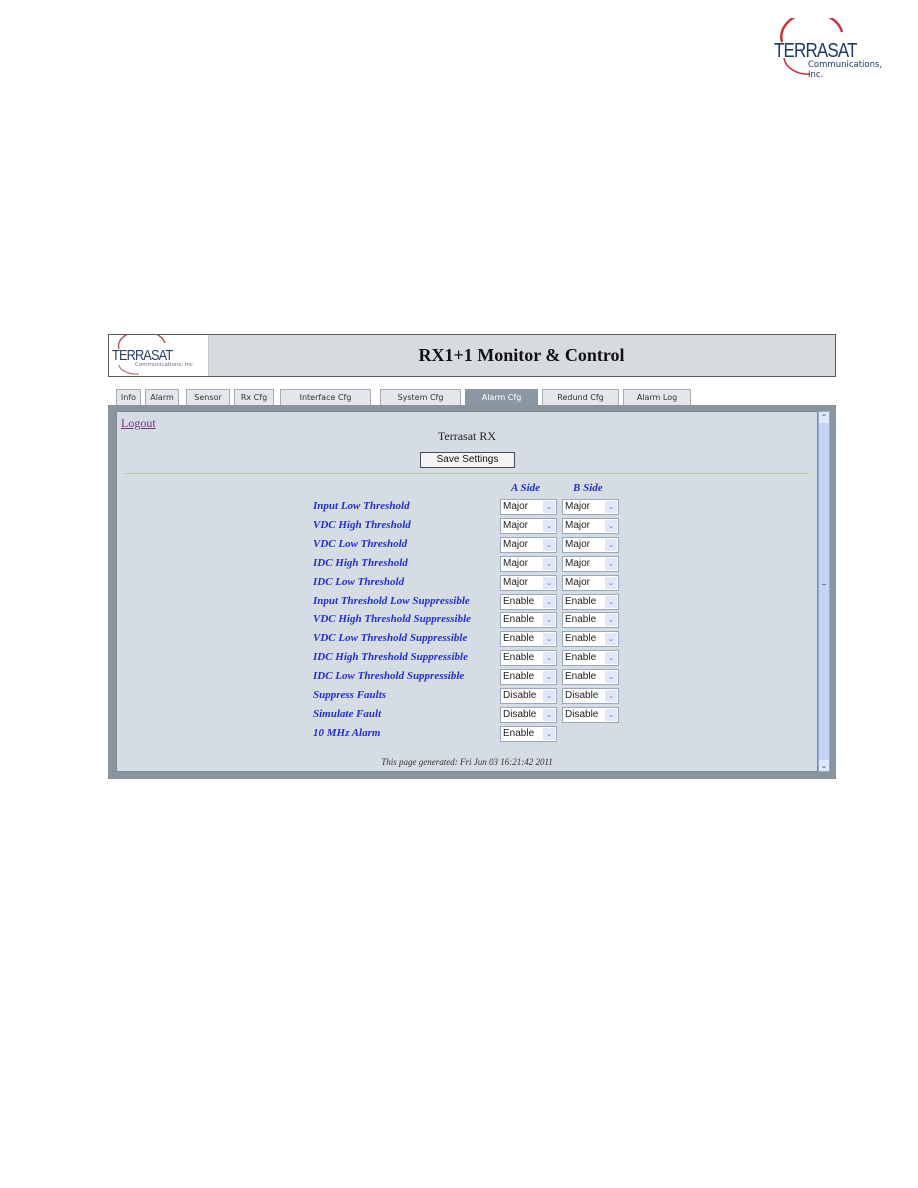  Describe the element at coordinates (420, 397) in the screenshot. I see `tab-system-cfg: System Cfg` at that location.